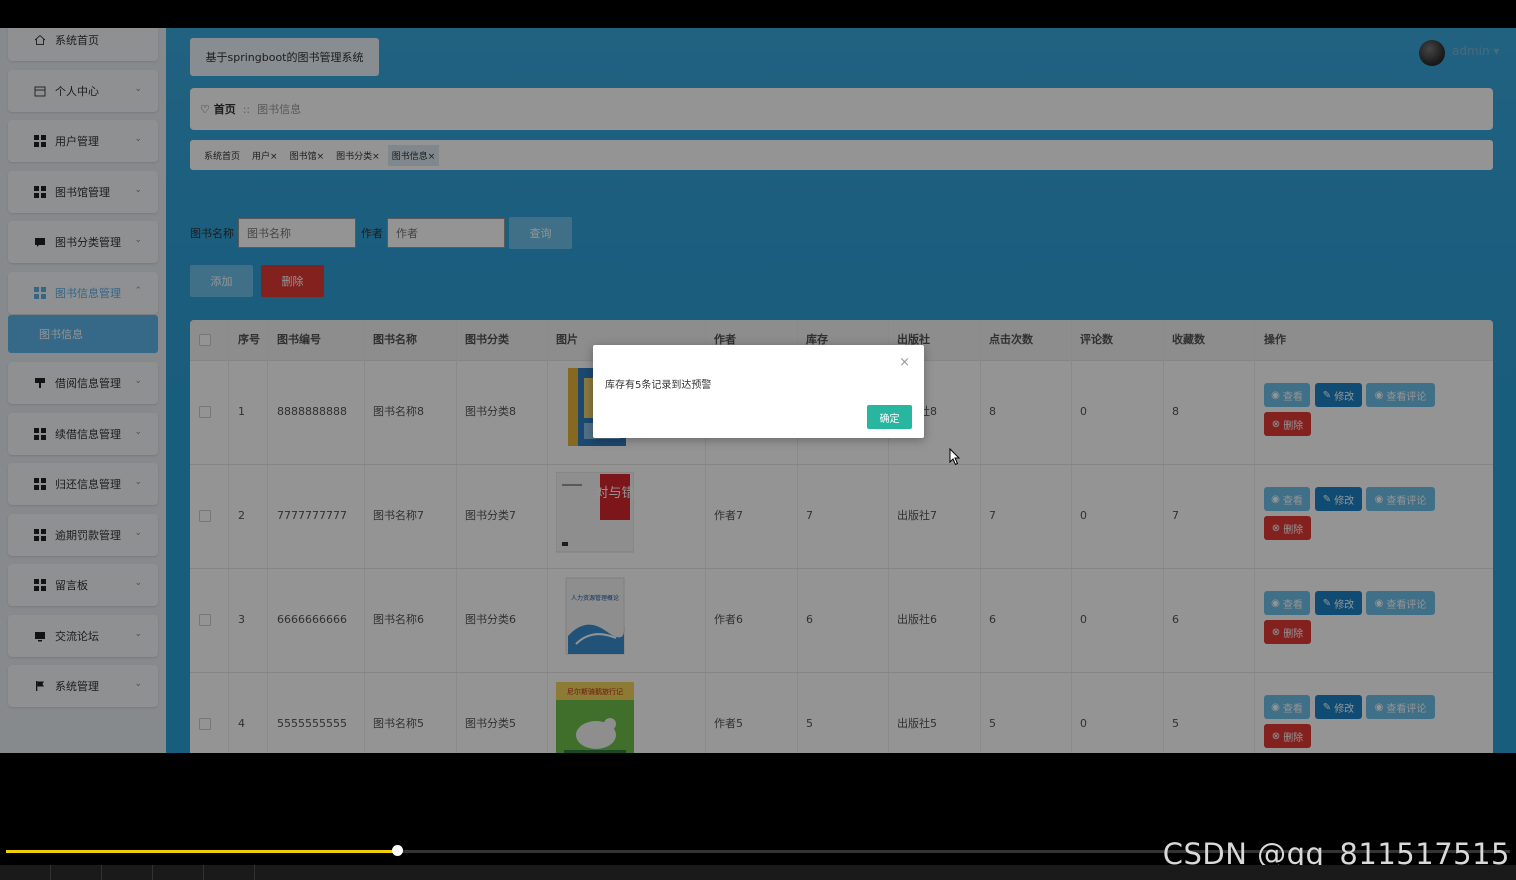  What do you see at coordinates (398, 850) in the screenshot?
I see `video-progress-knob` at bounding box center [398, 850].